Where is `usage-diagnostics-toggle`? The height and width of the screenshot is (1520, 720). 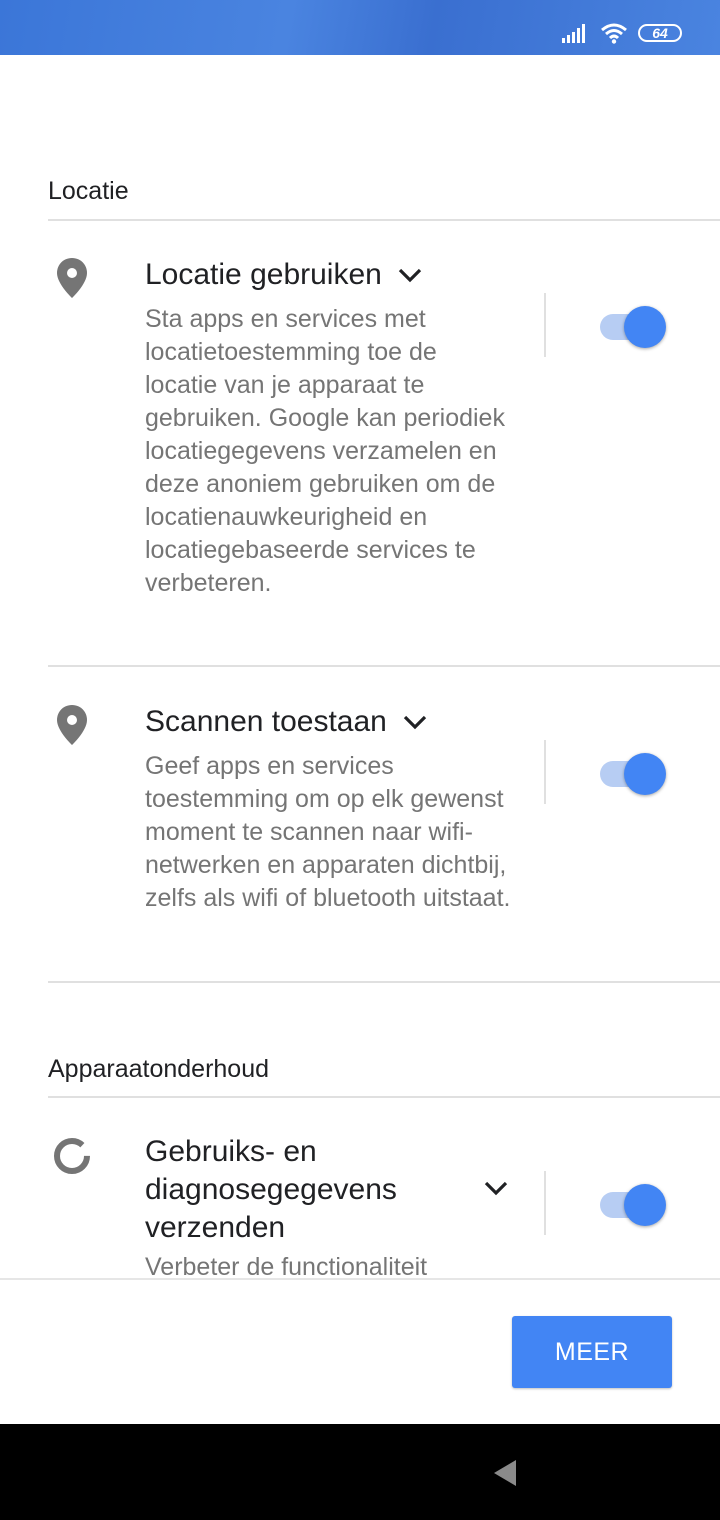 usage-diagnostics-toggle is located at coordinates (633, 1205).